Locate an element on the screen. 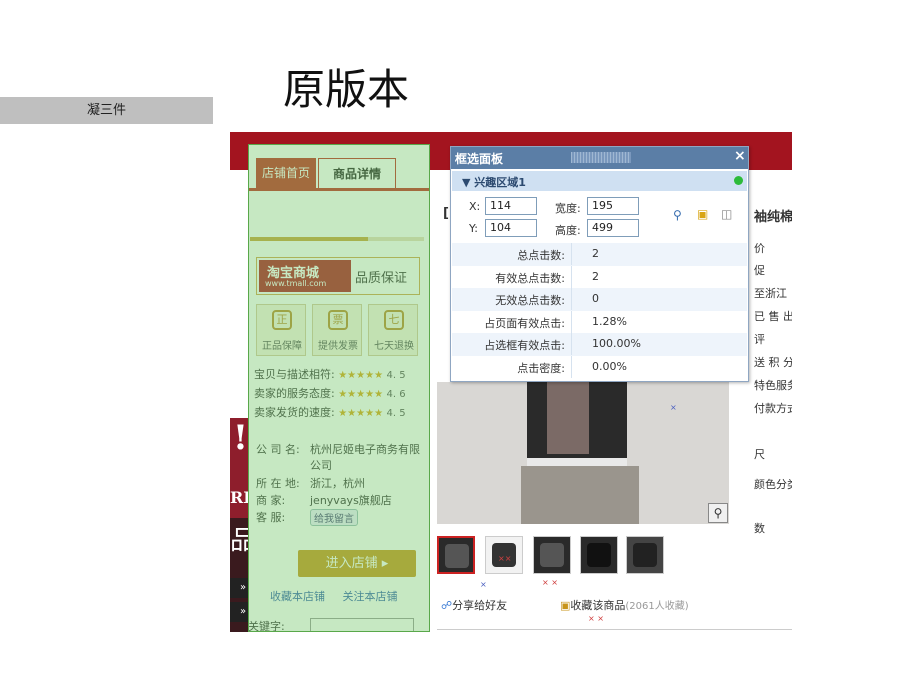  share-label: 分享给好友 is located at coordinates (480, 605).